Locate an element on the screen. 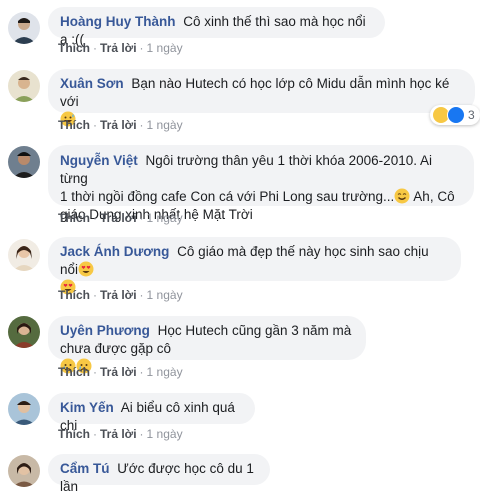  heart-eyes-icon is located at coordinates (86, 269).